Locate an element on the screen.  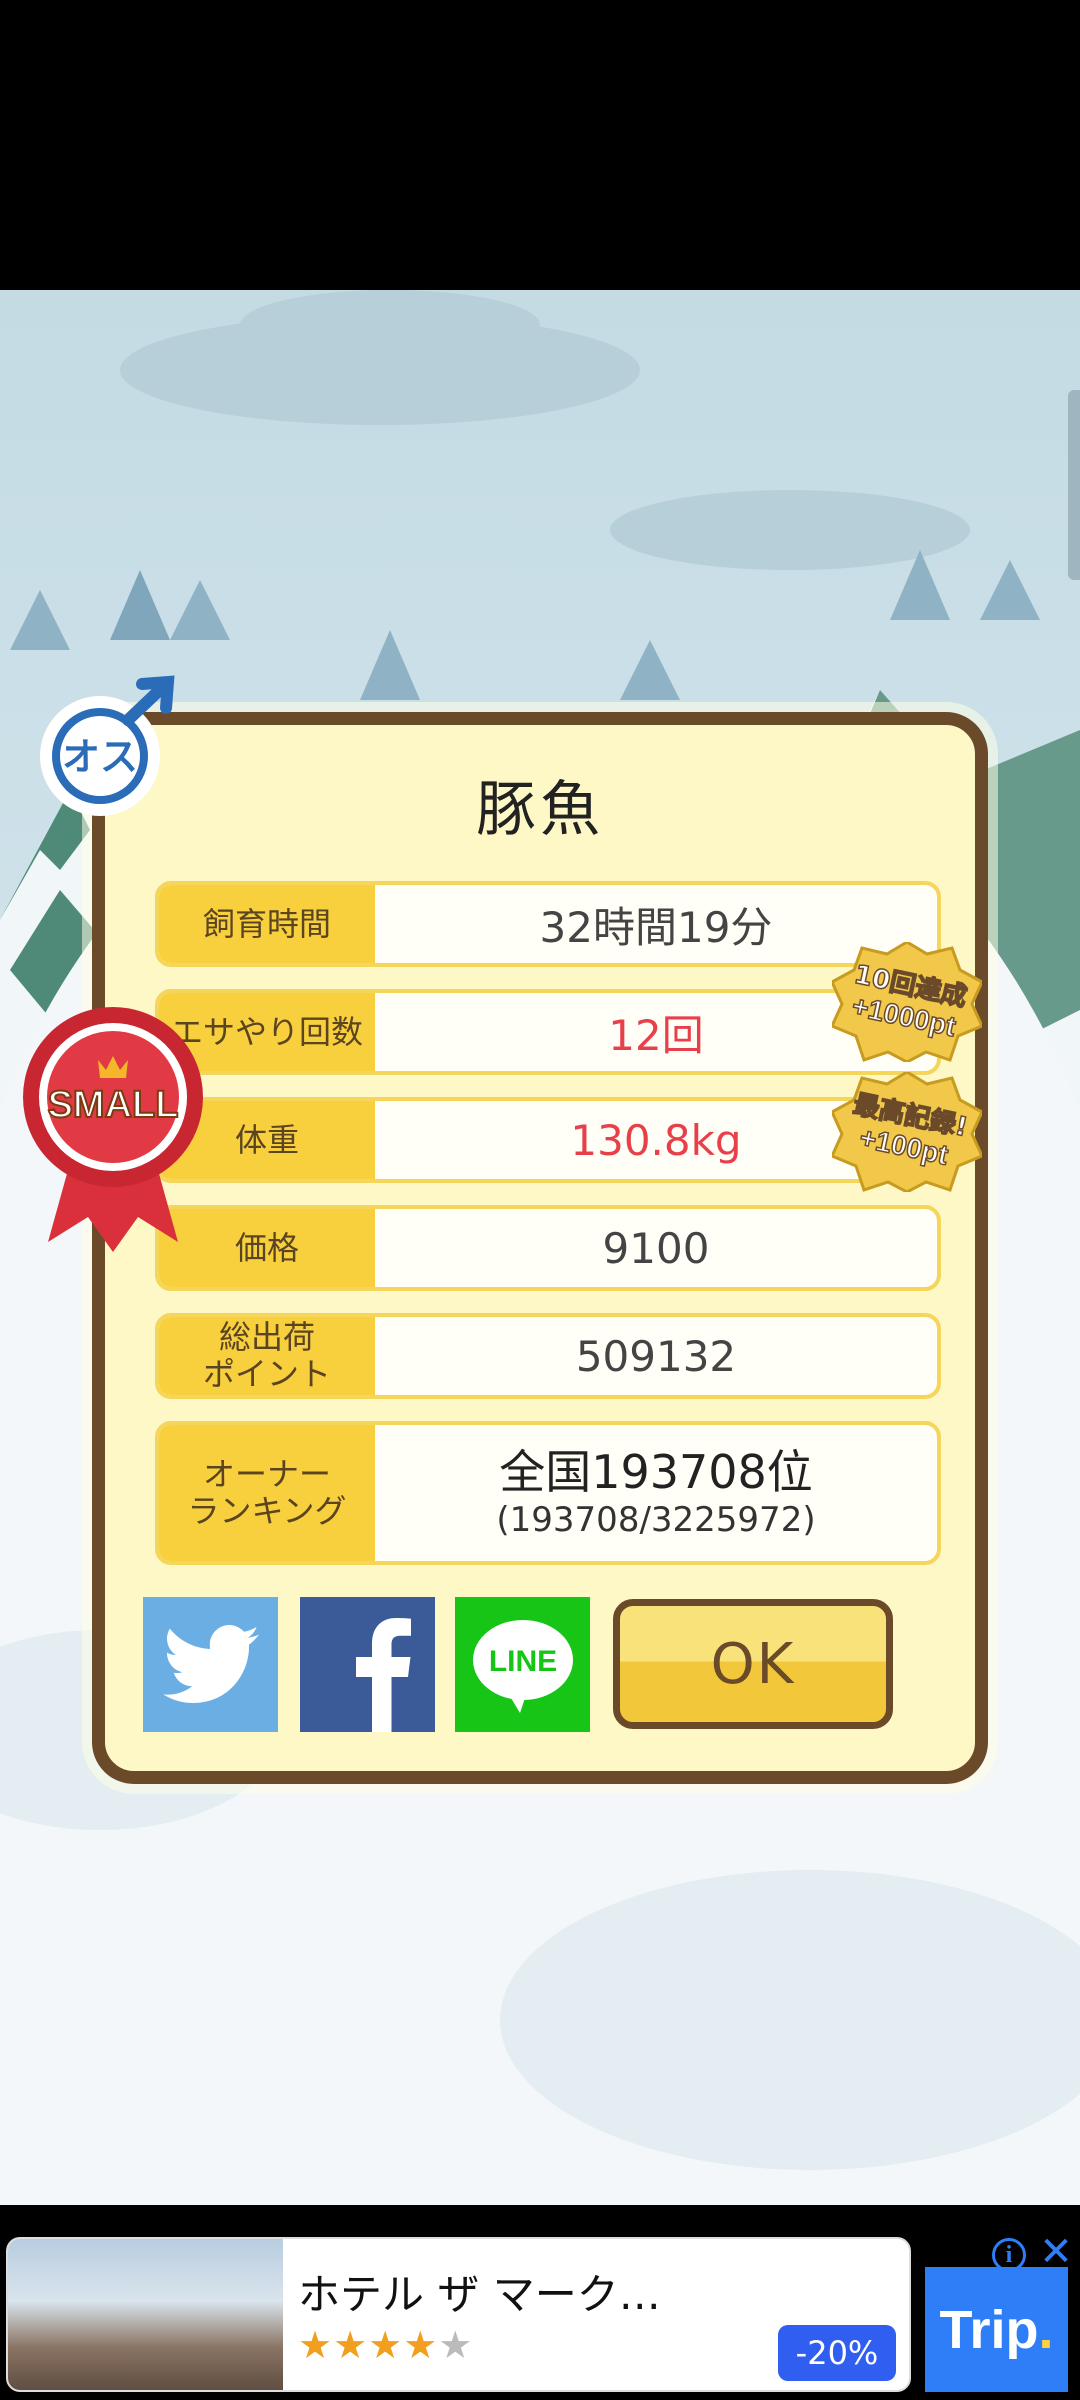
info-row-feeding-count: エサやり回数 12回 is located at coordinates (548, 1032).